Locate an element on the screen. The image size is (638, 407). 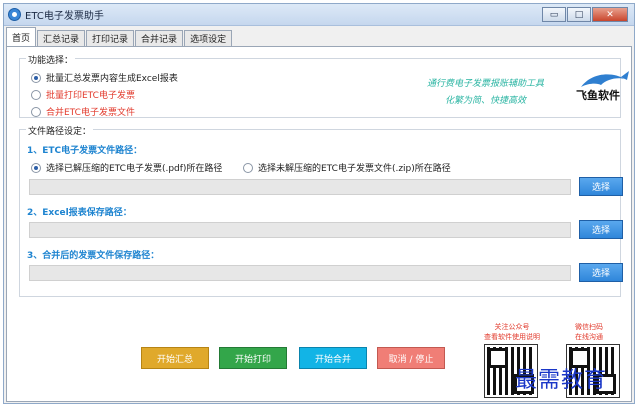
app-logo-icon is located at coordinates (14, 14).